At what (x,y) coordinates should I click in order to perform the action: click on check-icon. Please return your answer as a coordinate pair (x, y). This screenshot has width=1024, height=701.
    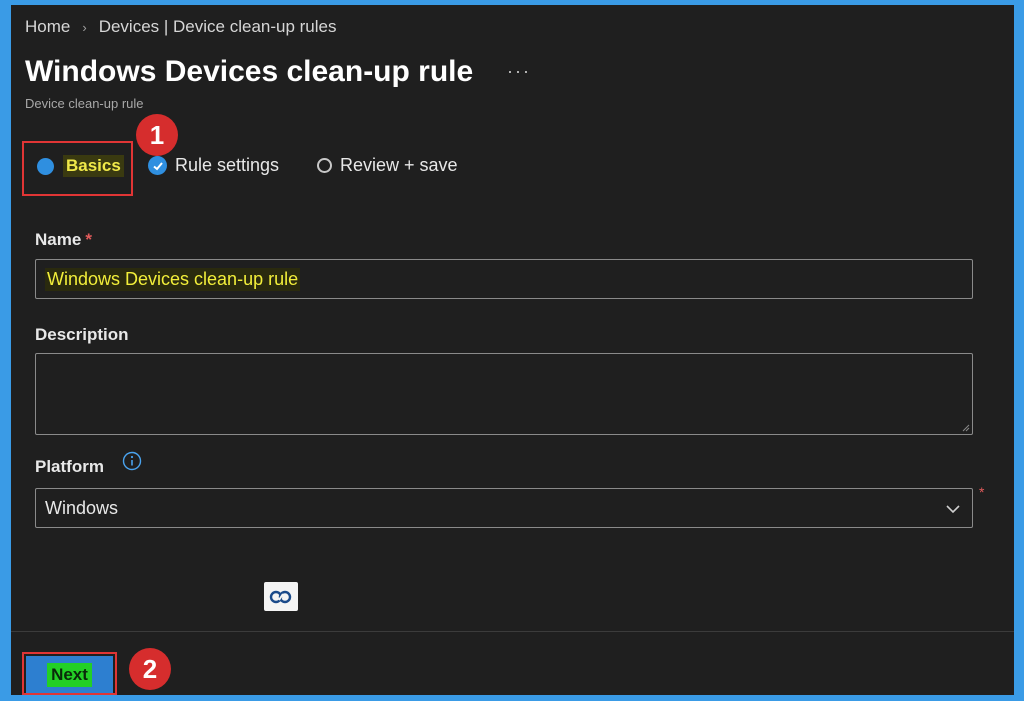
    Looking at the image, I should click on (157, 165).